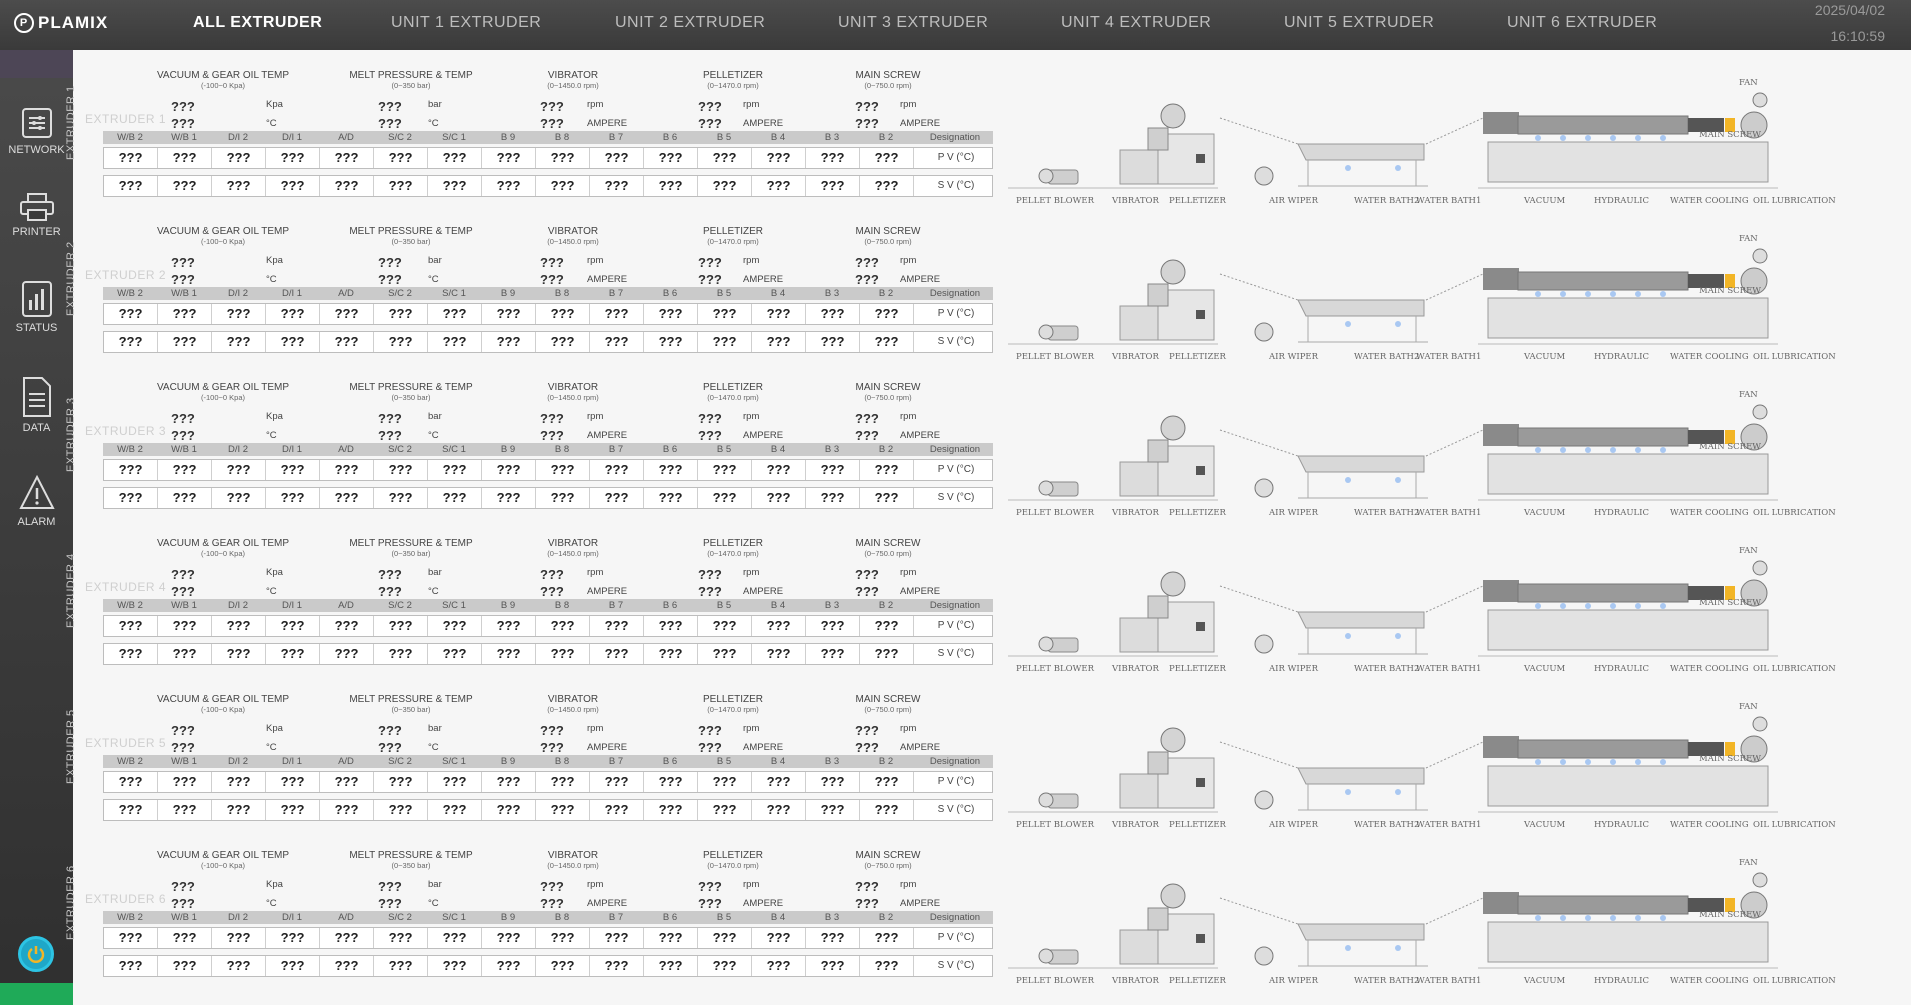 The image size is (1911, 1005). I want to click on tab-unit-6-extruder: UNIT 6 EXTRUDER, so click(1582, 23).